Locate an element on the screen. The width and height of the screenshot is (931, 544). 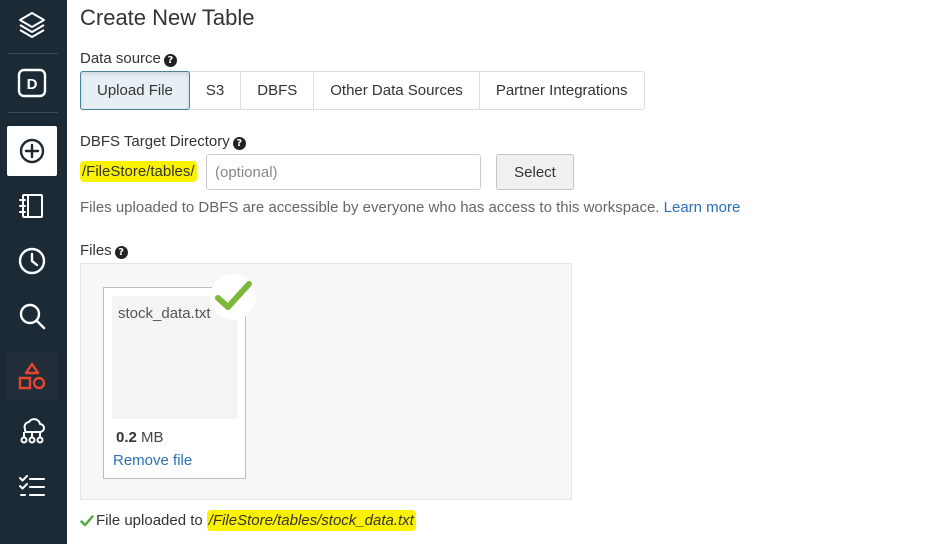
cluster-icon is located at coordinates (32, 431).